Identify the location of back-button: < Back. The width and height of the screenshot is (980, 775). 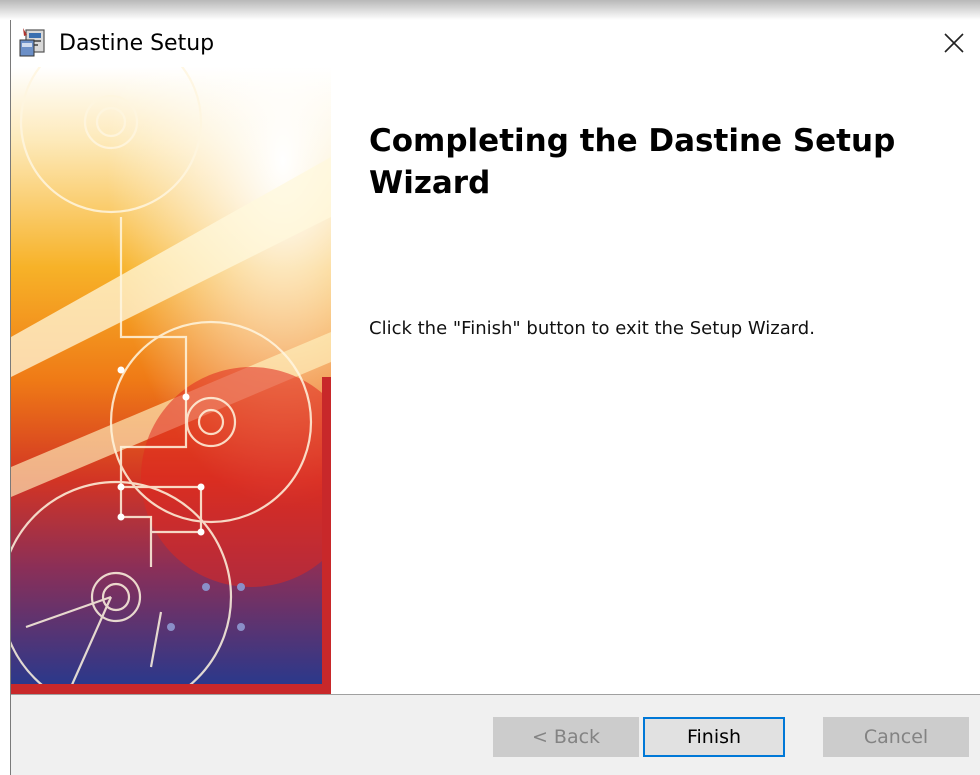
(566, 737).